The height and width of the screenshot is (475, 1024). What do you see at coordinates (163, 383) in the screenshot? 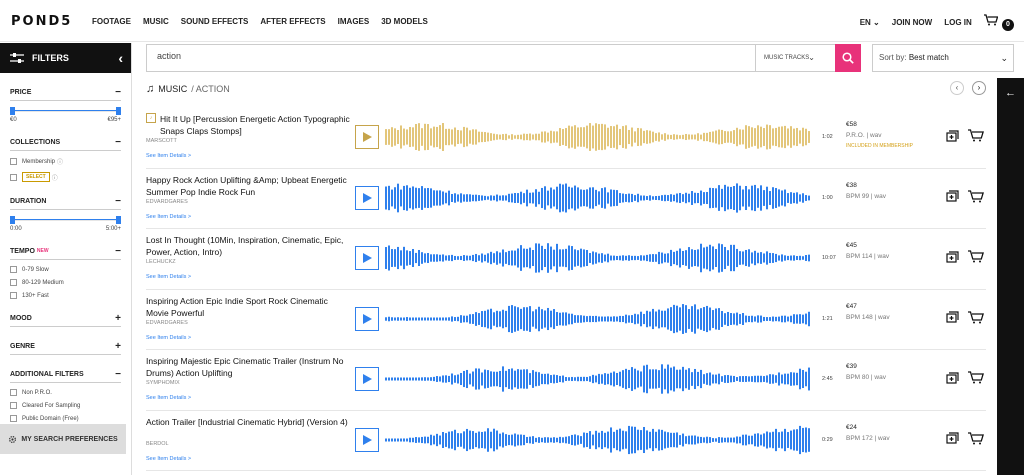
I see `track-artist: SYMPHOMIX` at bounding box center [163, 383].